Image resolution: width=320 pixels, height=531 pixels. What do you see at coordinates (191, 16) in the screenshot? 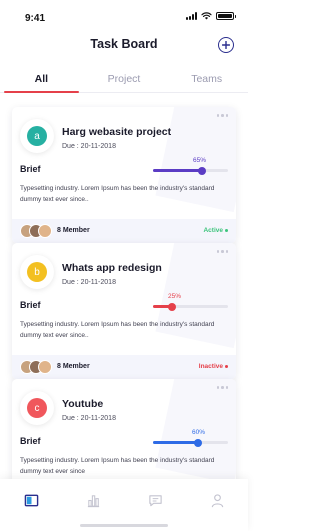
I see `signal-icon` at bounding box center [191, 16].